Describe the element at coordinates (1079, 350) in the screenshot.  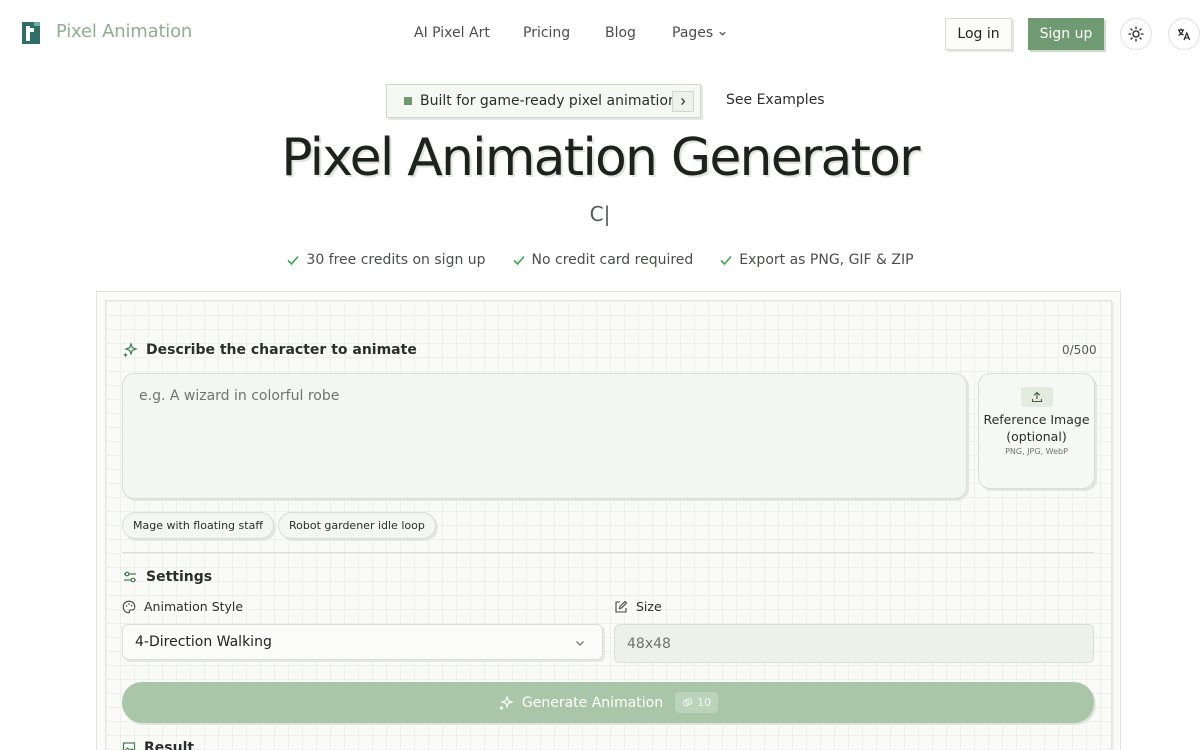
I see `character-counter: 0/500` at that location.